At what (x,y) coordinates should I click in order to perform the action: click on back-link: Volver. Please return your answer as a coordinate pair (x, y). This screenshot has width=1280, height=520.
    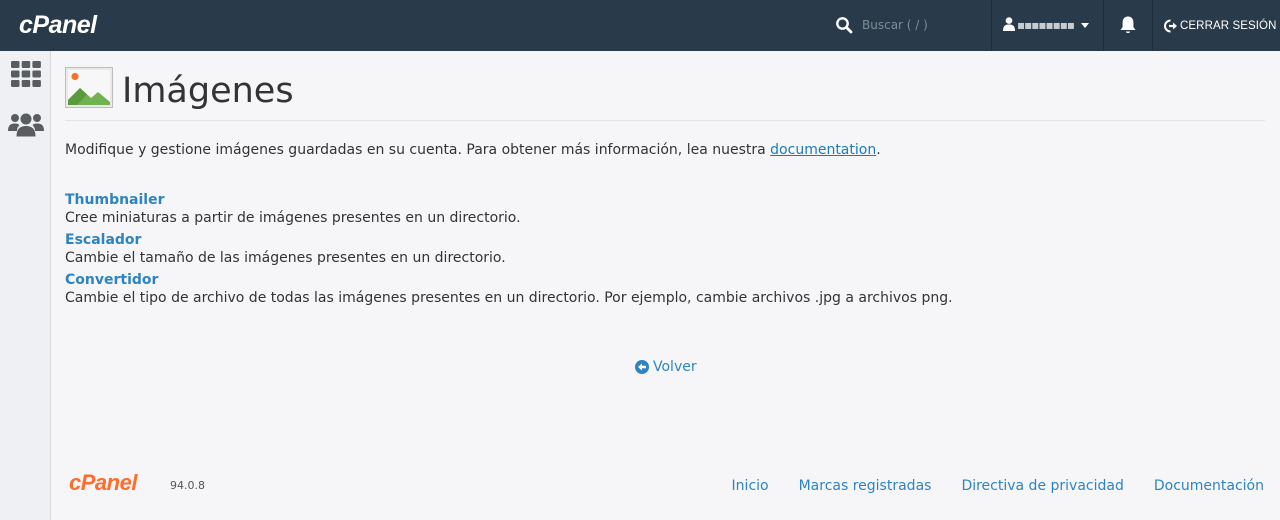
    Looking at the image, I should click on (666, 367).